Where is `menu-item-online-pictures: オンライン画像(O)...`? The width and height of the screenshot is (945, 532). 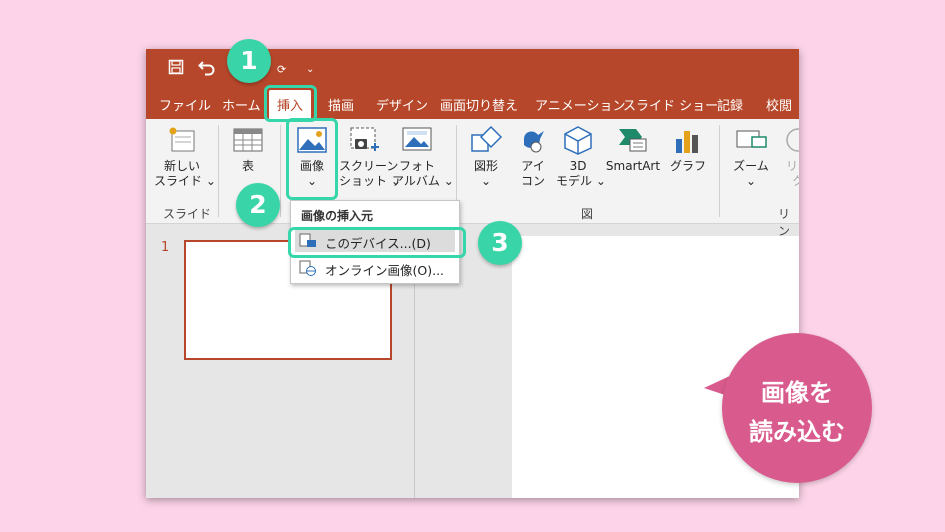
menu-item-online-pictures: オンライン画像(O)... is located at coordinates (375, 268).